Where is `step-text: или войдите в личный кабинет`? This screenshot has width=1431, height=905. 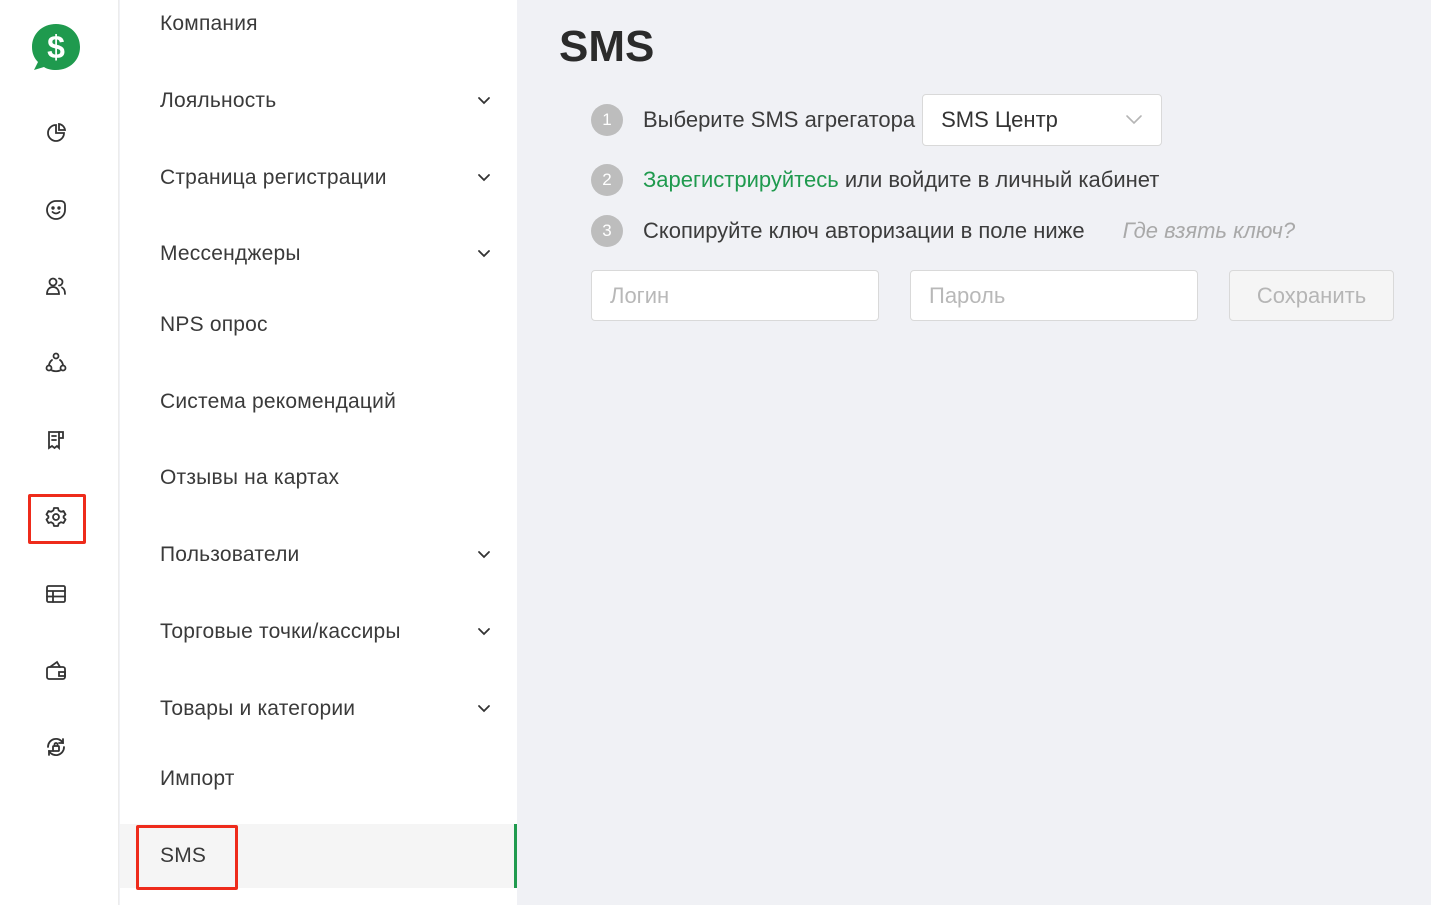
step-text: или войдите в личный кабинет is located at coordinates (999, 179).